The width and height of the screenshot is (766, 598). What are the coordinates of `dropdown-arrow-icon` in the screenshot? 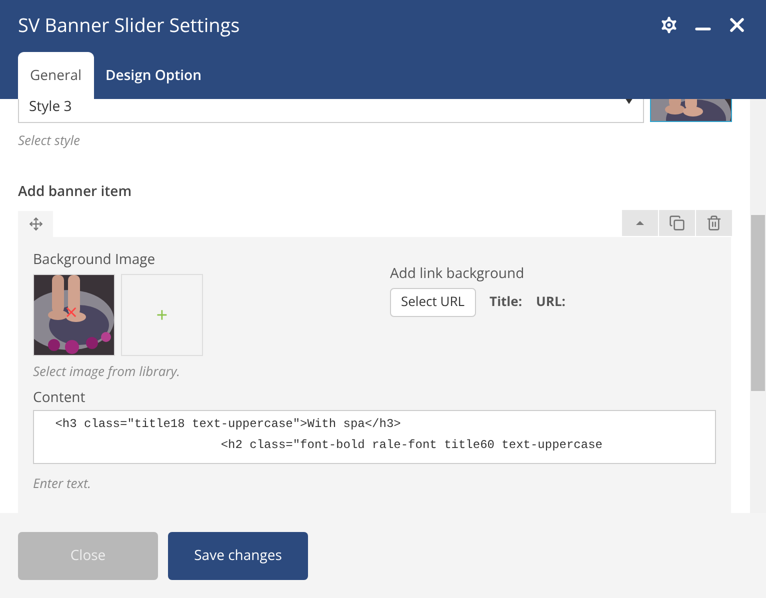 It's located at (629, 101).